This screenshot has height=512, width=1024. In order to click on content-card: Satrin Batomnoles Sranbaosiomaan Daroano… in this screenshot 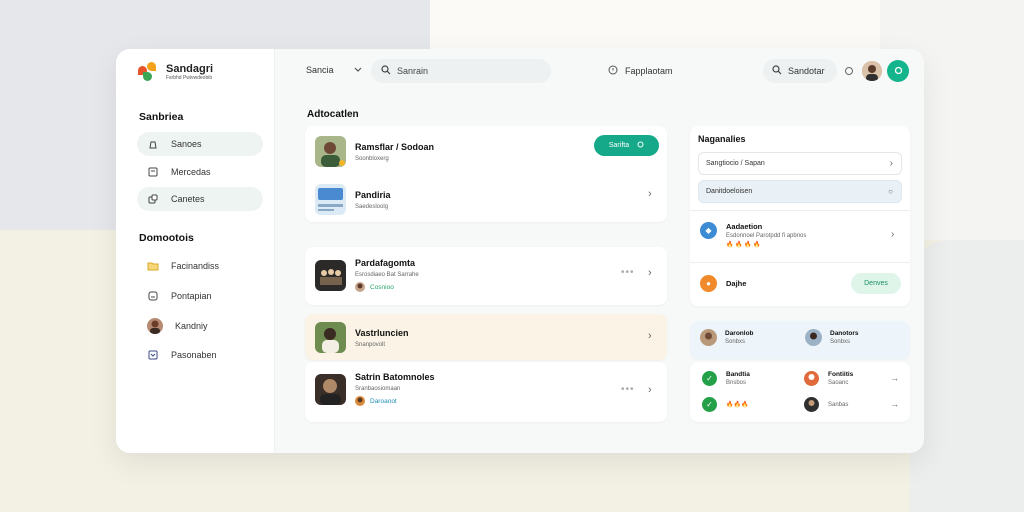, I will do `click(486, 392)`.